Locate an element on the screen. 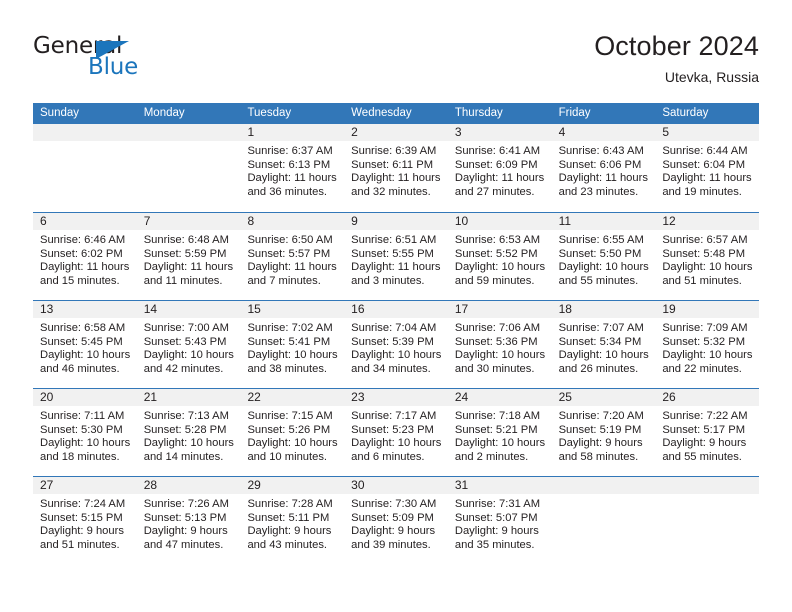 This screenshot has height=612, width=792. weekday-header-thursday: Thursday is located at coordinates (478, 113).